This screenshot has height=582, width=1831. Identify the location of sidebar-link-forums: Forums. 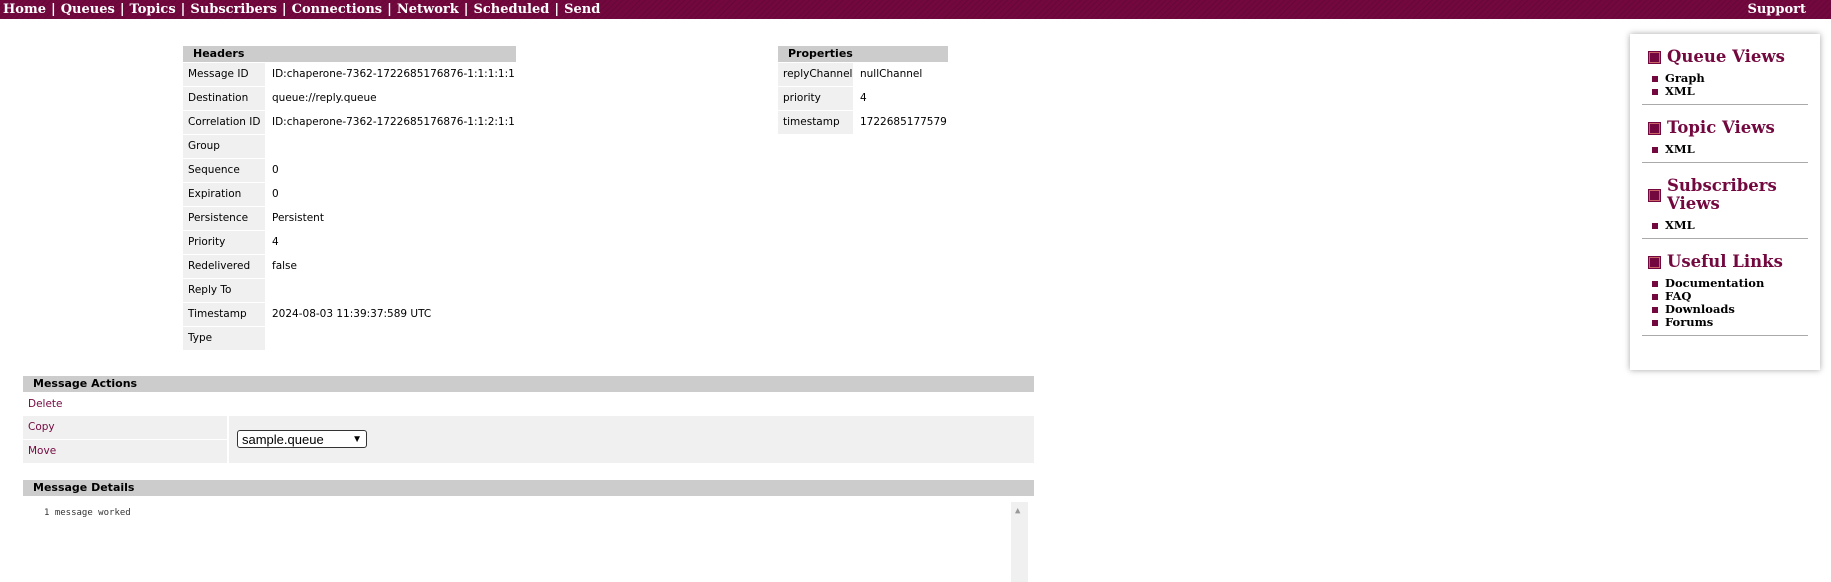
(1689, 322).